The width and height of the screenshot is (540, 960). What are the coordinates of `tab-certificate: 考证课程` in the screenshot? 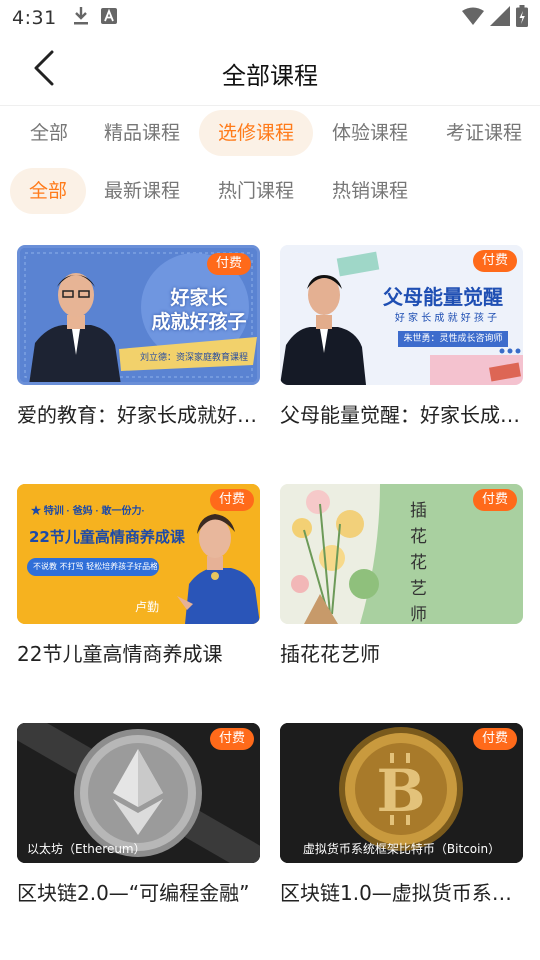 It's located at (484, 133).